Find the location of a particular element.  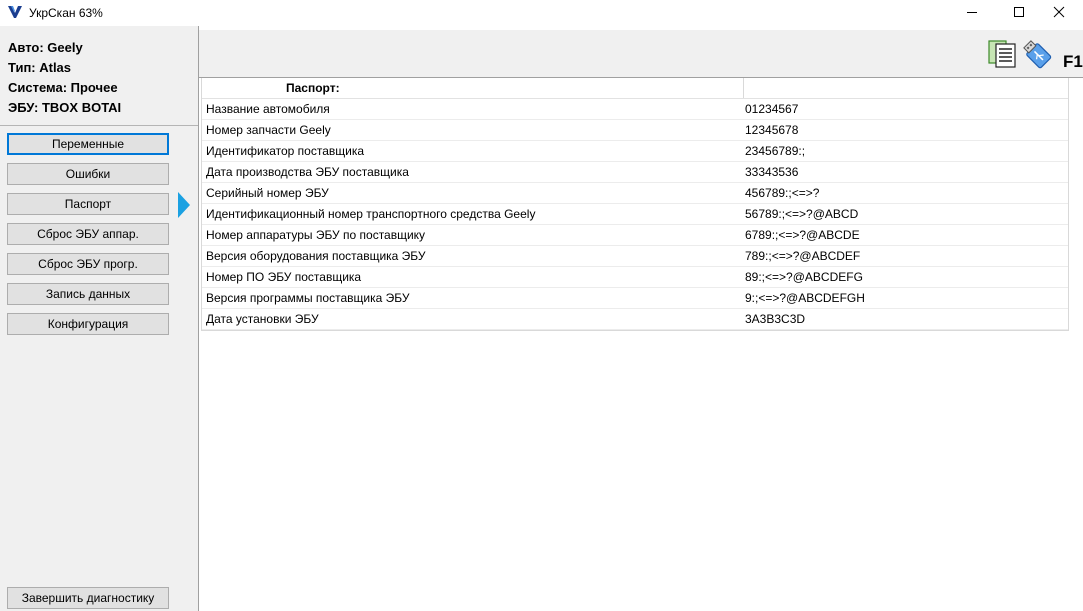

table-row: Номер запчасти Geely 12345678 is located at coordinates (635, 130).